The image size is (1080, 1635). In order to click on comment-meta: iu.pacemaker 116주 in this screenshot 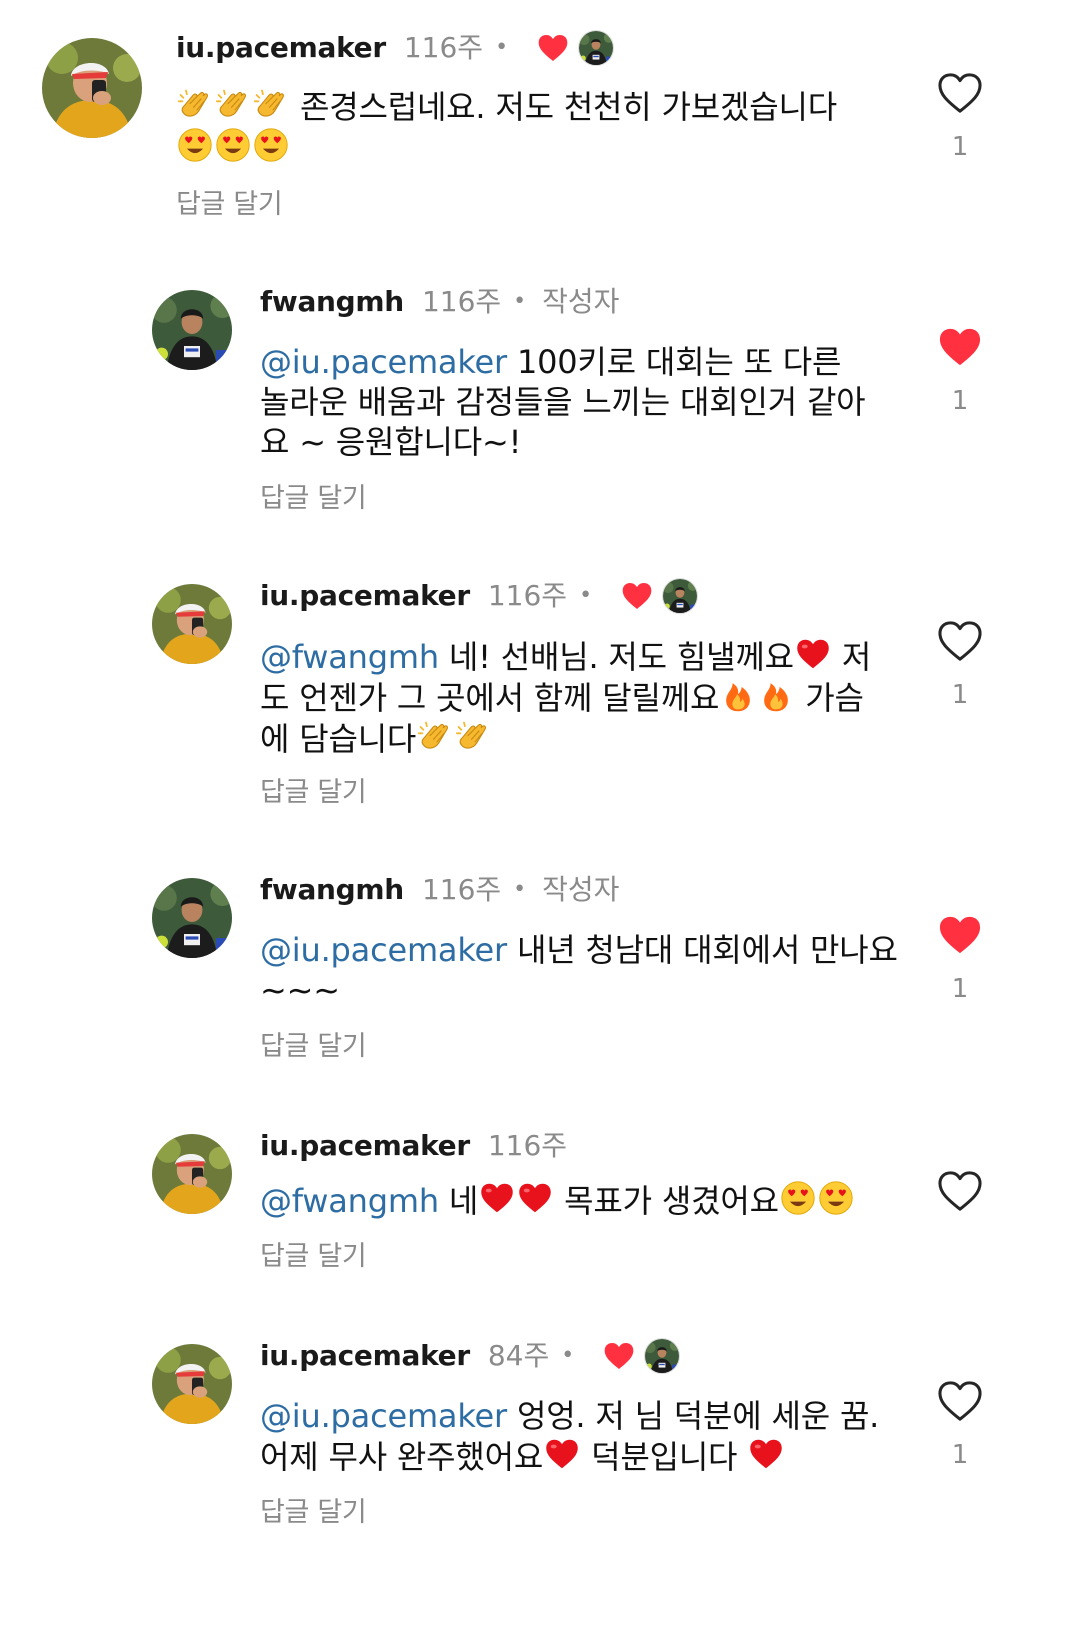, I will do `click(413, 1146)`.